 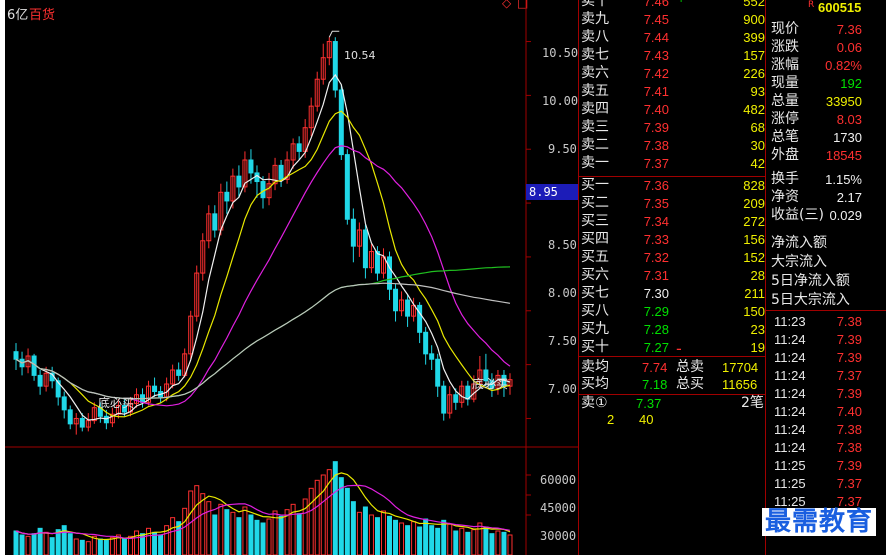 What do you see at coordinates (656, 329) in the screenshot?
I see `buy-level-price: 7.28` at bounding box center [656, 329].